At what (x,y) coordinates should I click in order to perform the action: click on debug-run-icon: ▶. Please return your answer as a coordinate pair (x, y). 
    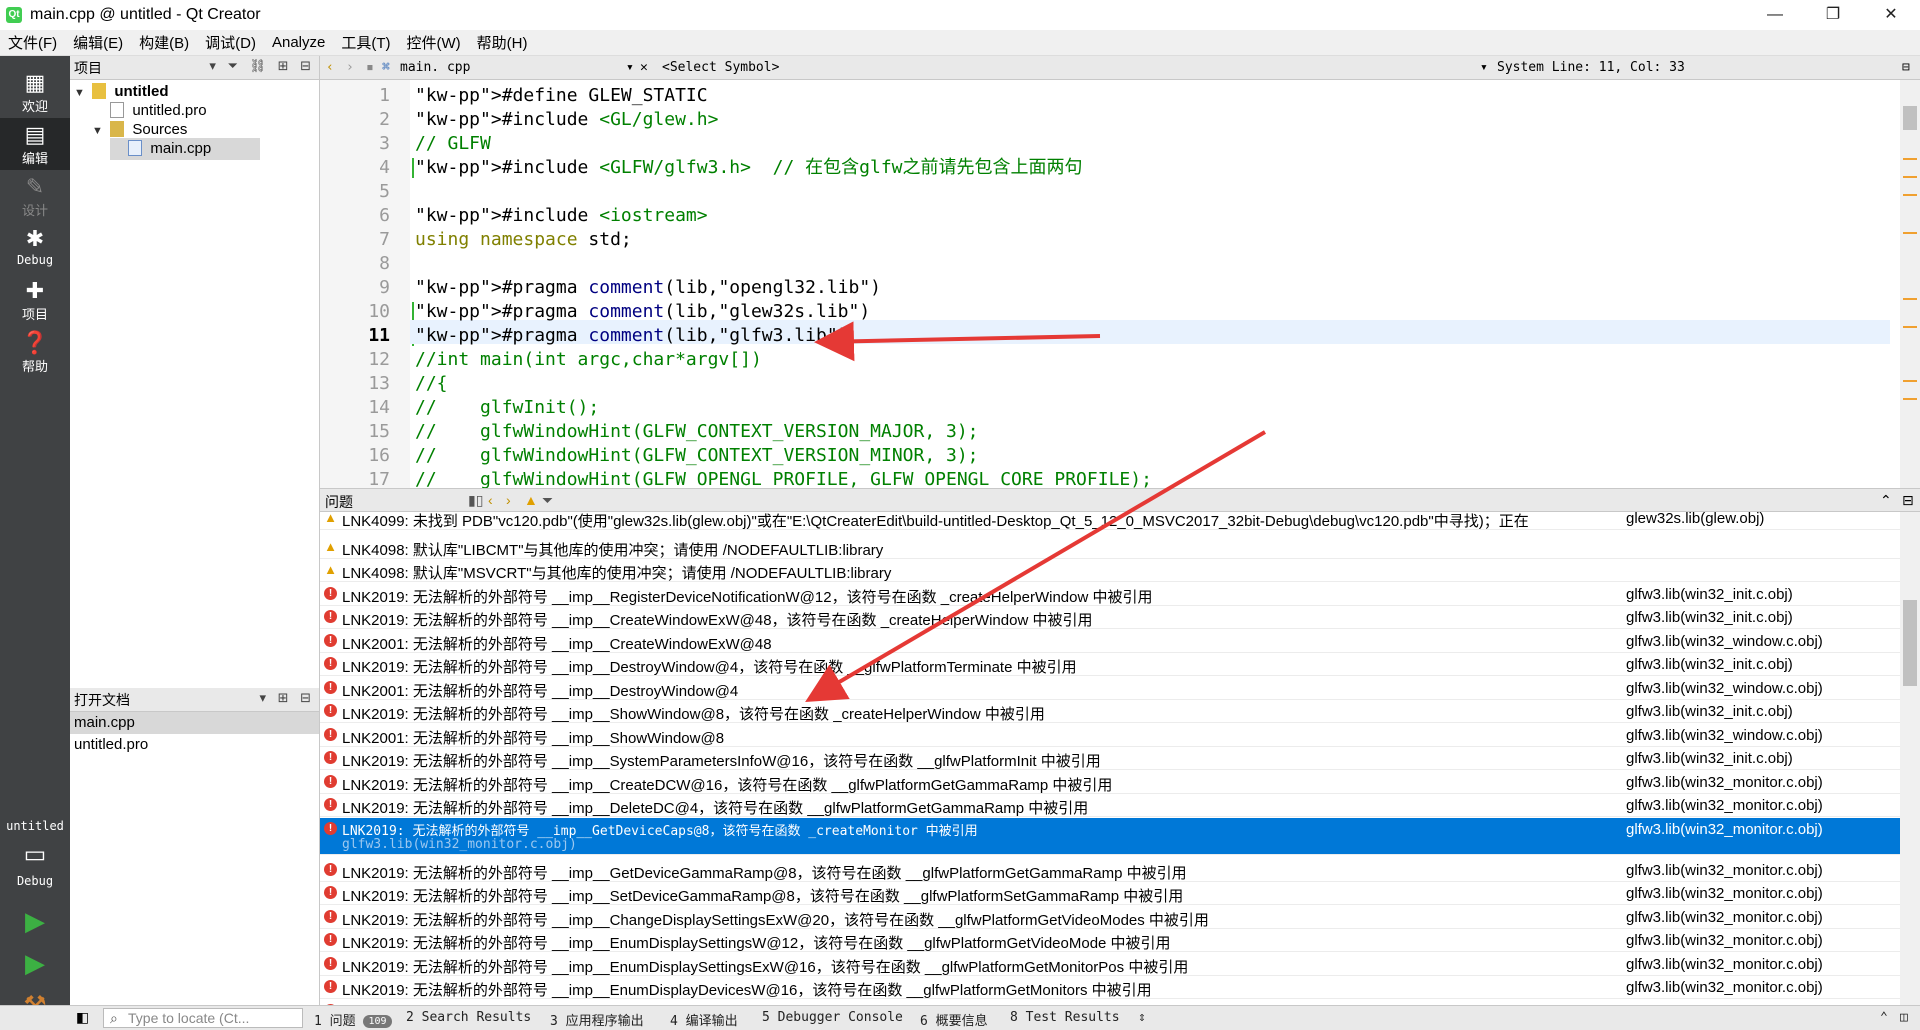
    Looking at the image, I should click on (35, 963).